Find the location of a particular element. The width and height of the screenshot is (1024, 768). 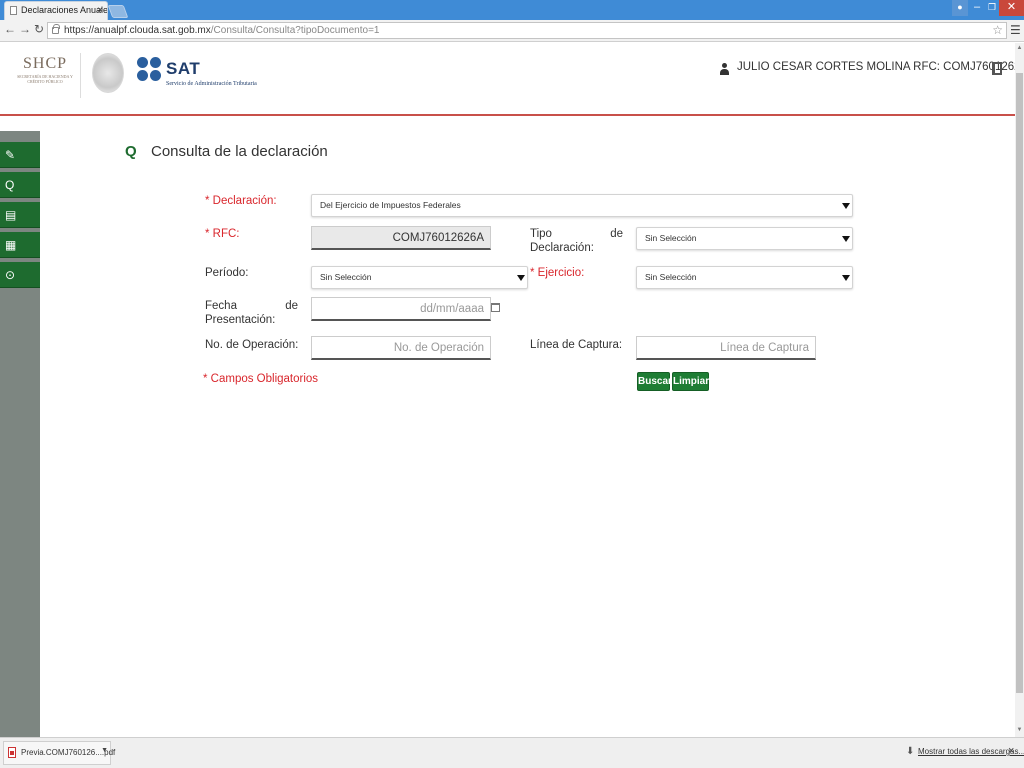

chevron-down-icon: ▼ is located at coordinates (104, 751).